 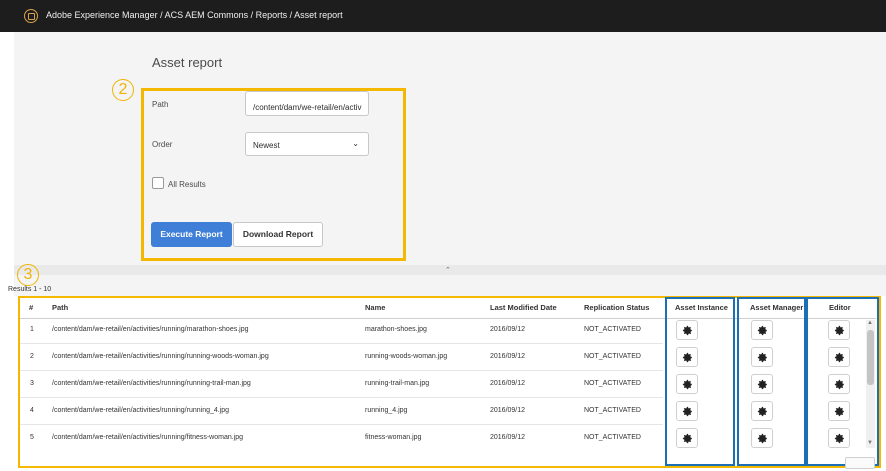 I want to click on callout-number-2: 2, so click(x=123, y=90).